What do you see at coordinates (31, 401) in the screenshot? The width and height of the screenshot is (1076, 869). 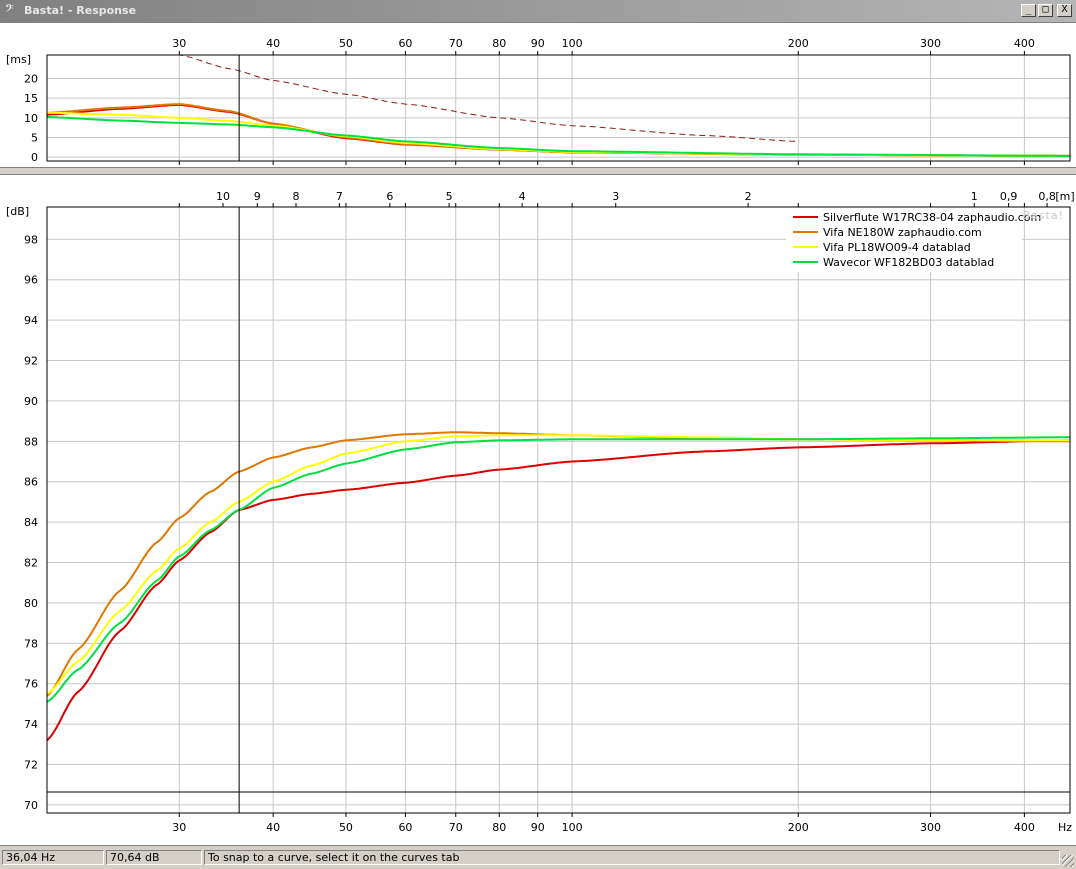 I see `y-tick-label: 90` at bounding box center [31, 401].